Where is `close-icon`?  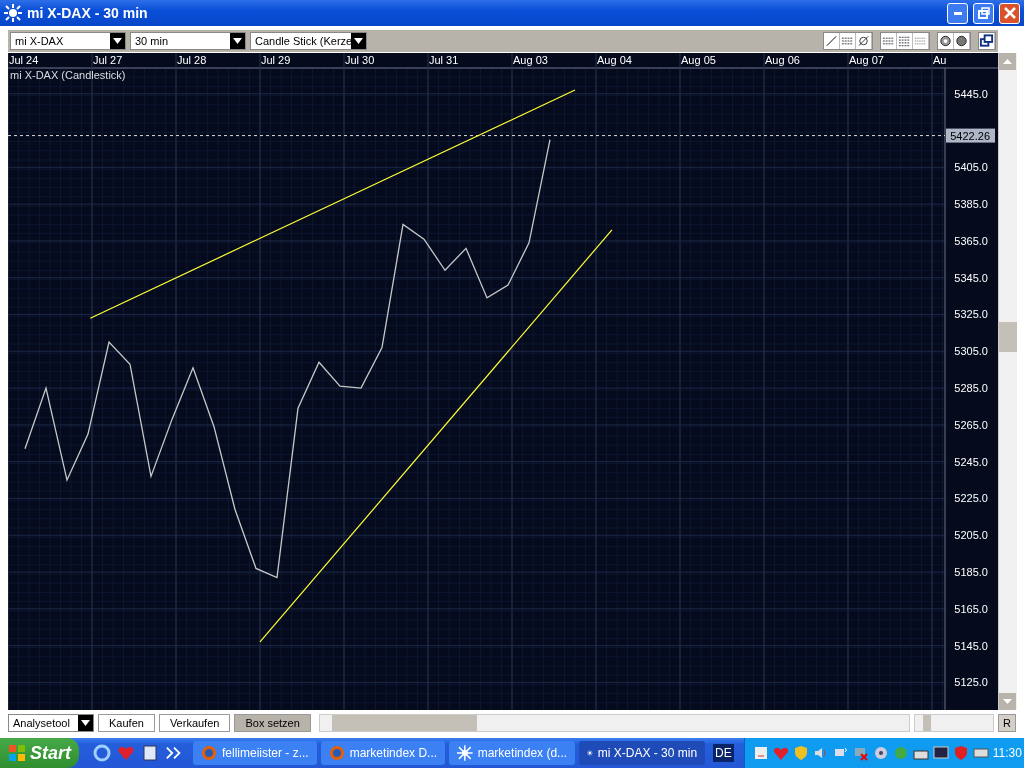 close-icon is located at coordinates (1009, 13).